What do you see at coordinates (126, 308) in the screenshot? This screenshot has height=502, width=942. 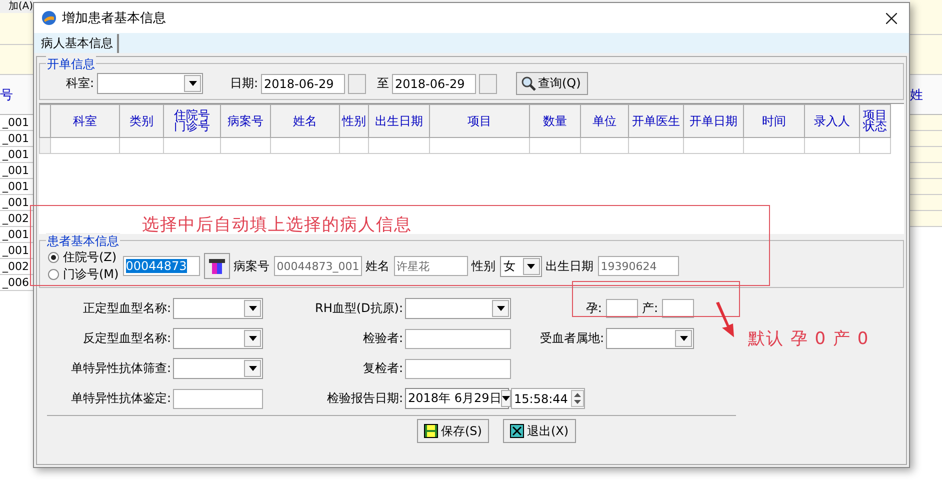 I see `field-label: 正定型血型名称:` at bounding box center [126, 308].